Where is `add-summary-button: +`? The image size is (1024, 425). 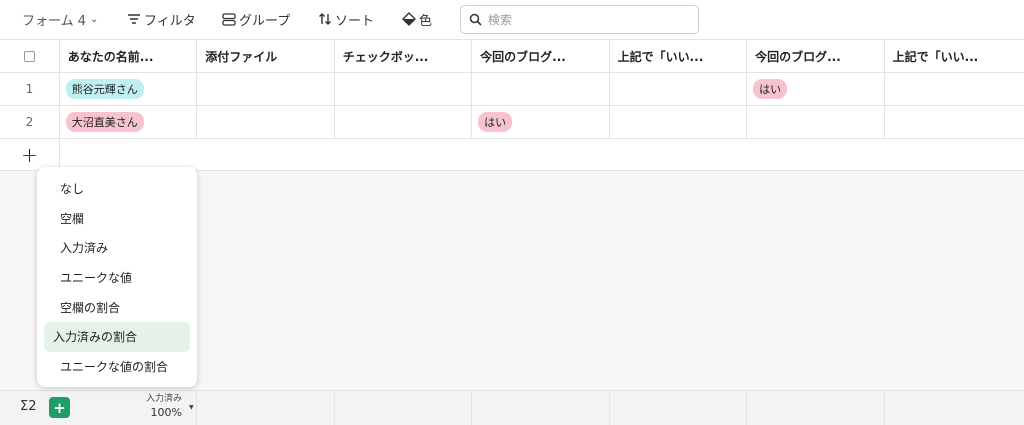 add-summary-button: + is located at coordinates (59, 407).